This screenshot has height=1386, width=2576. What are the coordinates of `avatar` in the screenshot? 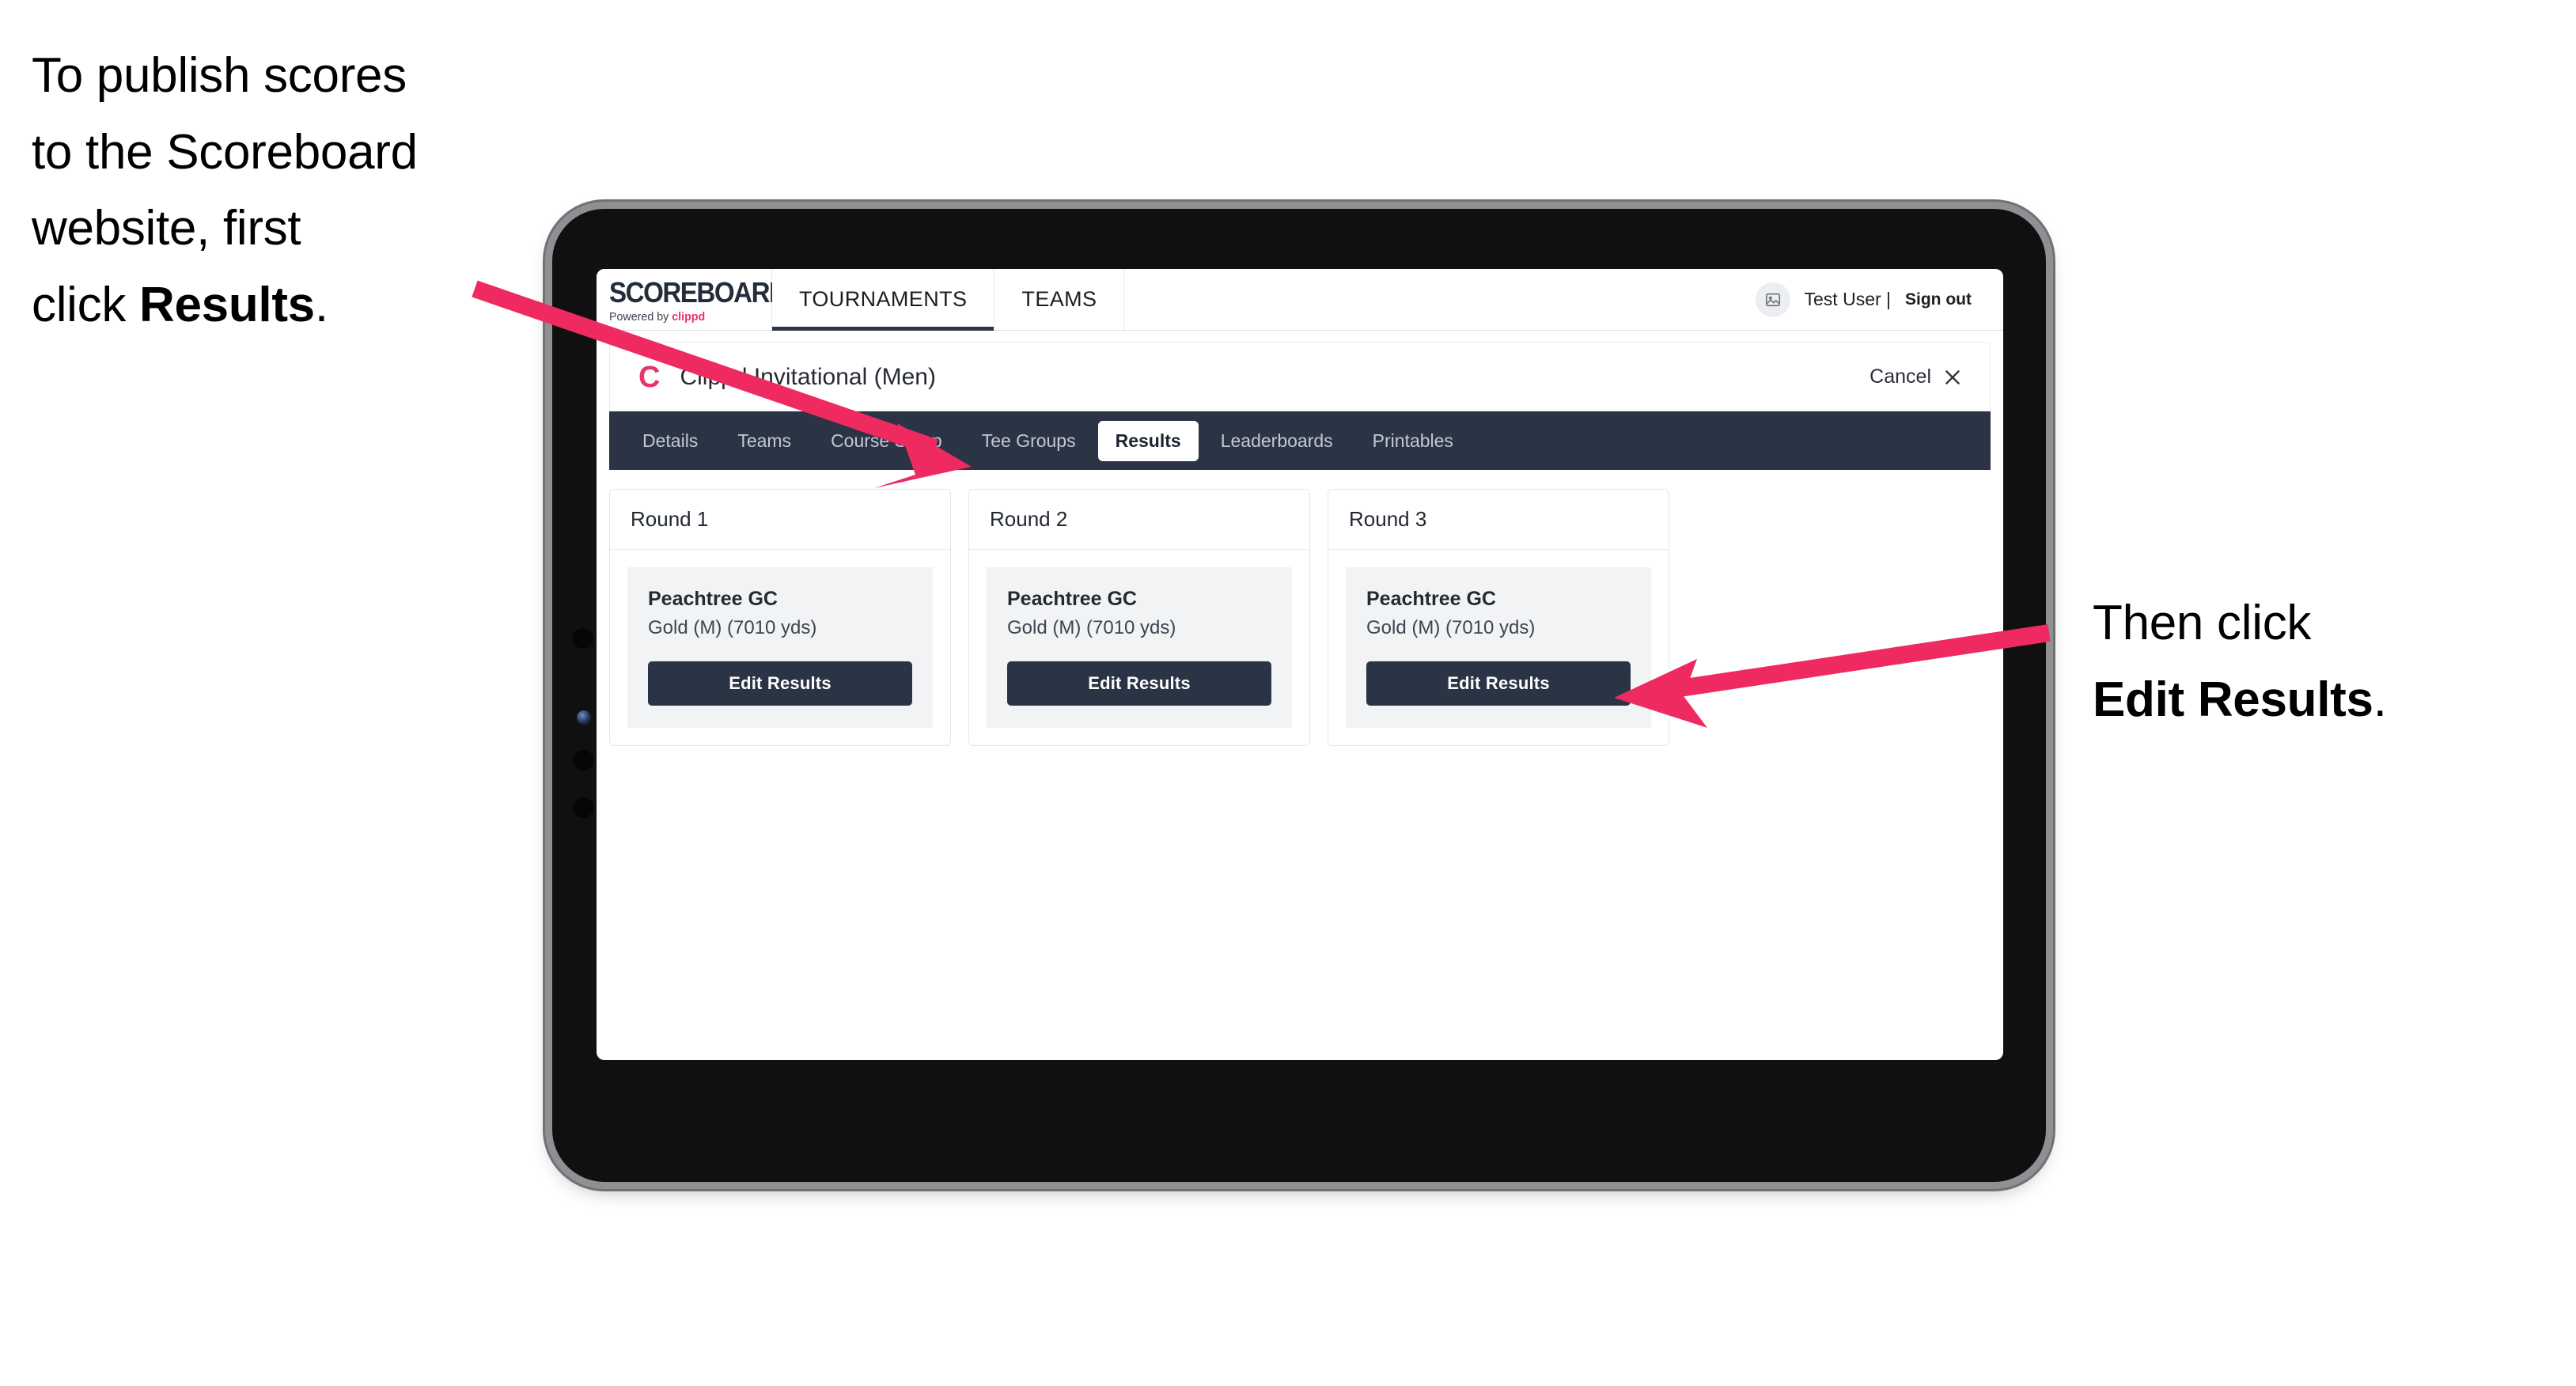 It's located at (1772, 299).